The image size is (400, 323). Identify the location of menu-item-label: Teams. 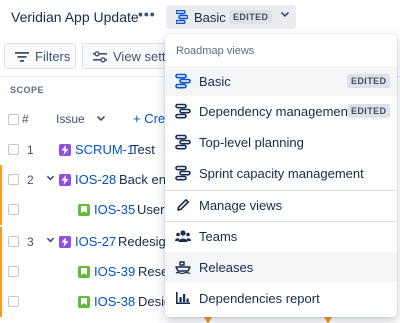
(218, 236).